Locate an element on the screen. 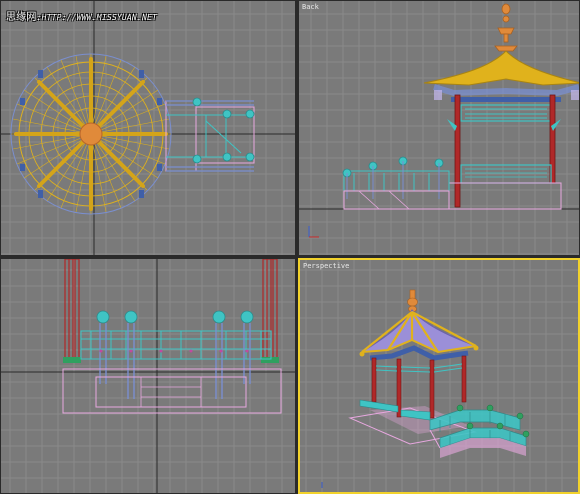 This screenshot has width=580, height=494. watermark: 思缘网:HTTP://WWW.MISSYUAN.NET is located at coordinates (81, 15).